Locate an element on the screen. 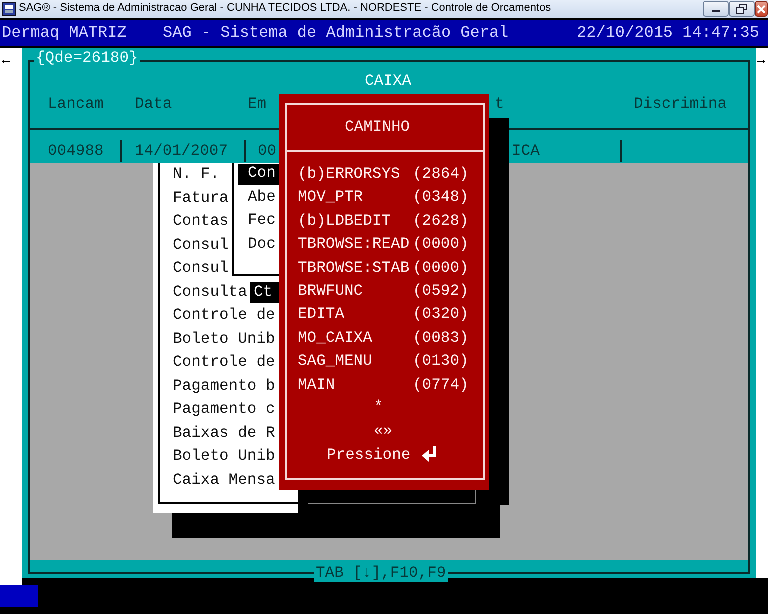  line-number: (0320) is located at coordinates (441, 315).